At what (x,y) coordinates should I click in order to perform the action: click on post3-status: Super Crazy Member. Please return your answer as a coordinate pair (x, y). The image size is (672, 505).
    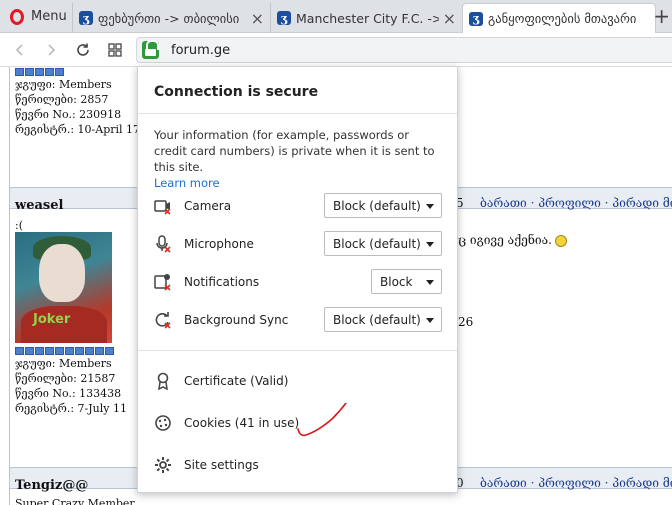
    Looking at the image, I should click on (75, 501).